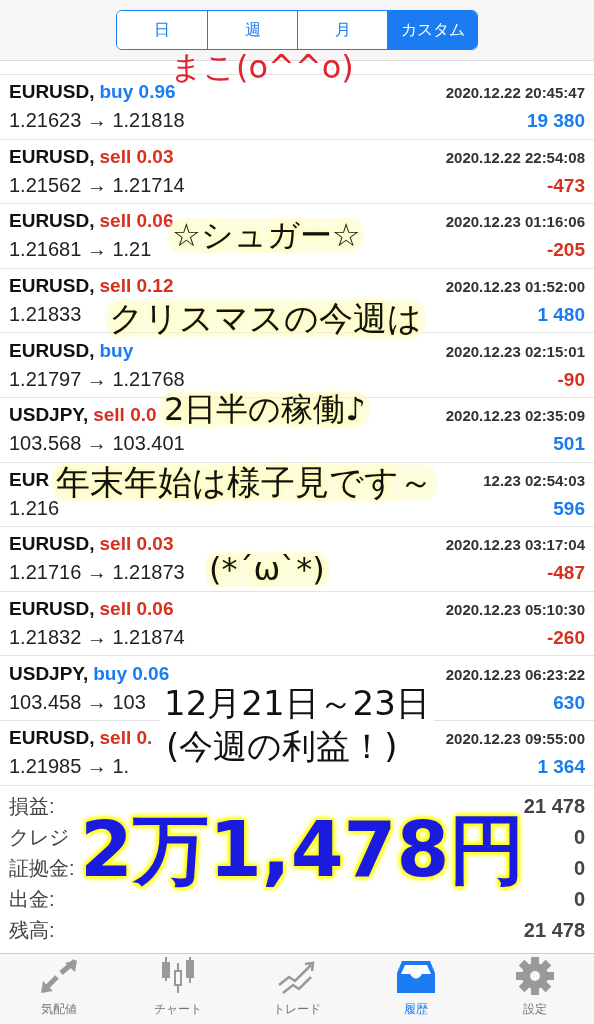 This screenshot has width=594, height=1024. I want to click on deal-time: 2020.12.22 20:45:47, so click(515, 93).